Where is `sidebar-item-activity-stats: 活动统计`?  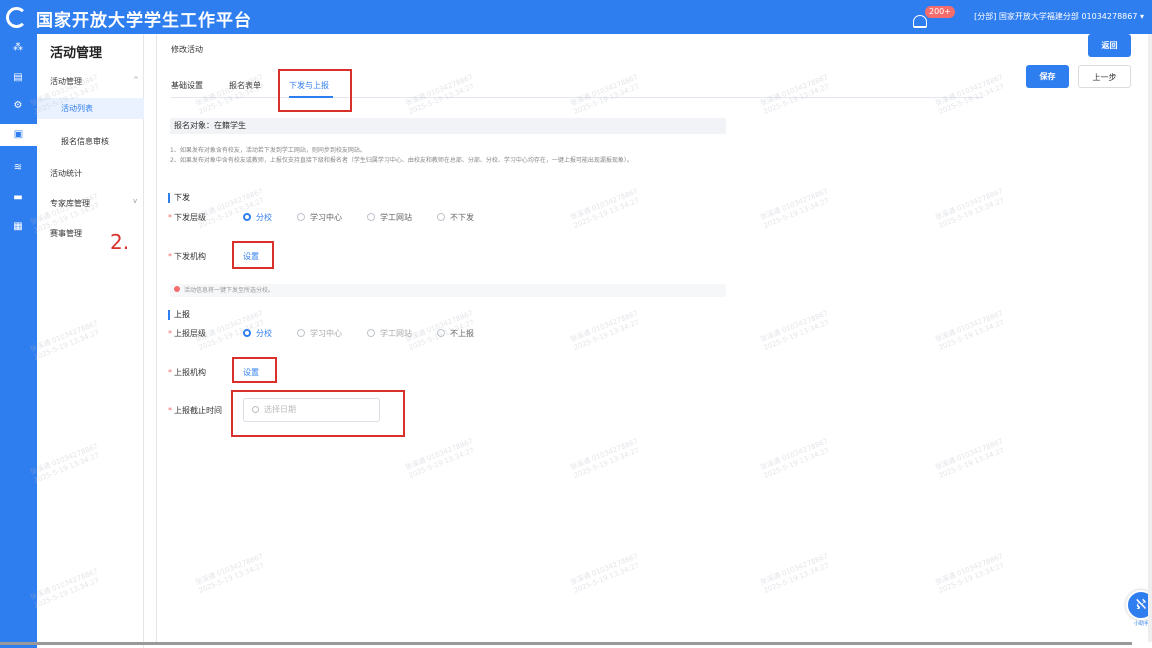
sidebar-item-activity-stats: 活动统计 is located at coordinates (66, 173).